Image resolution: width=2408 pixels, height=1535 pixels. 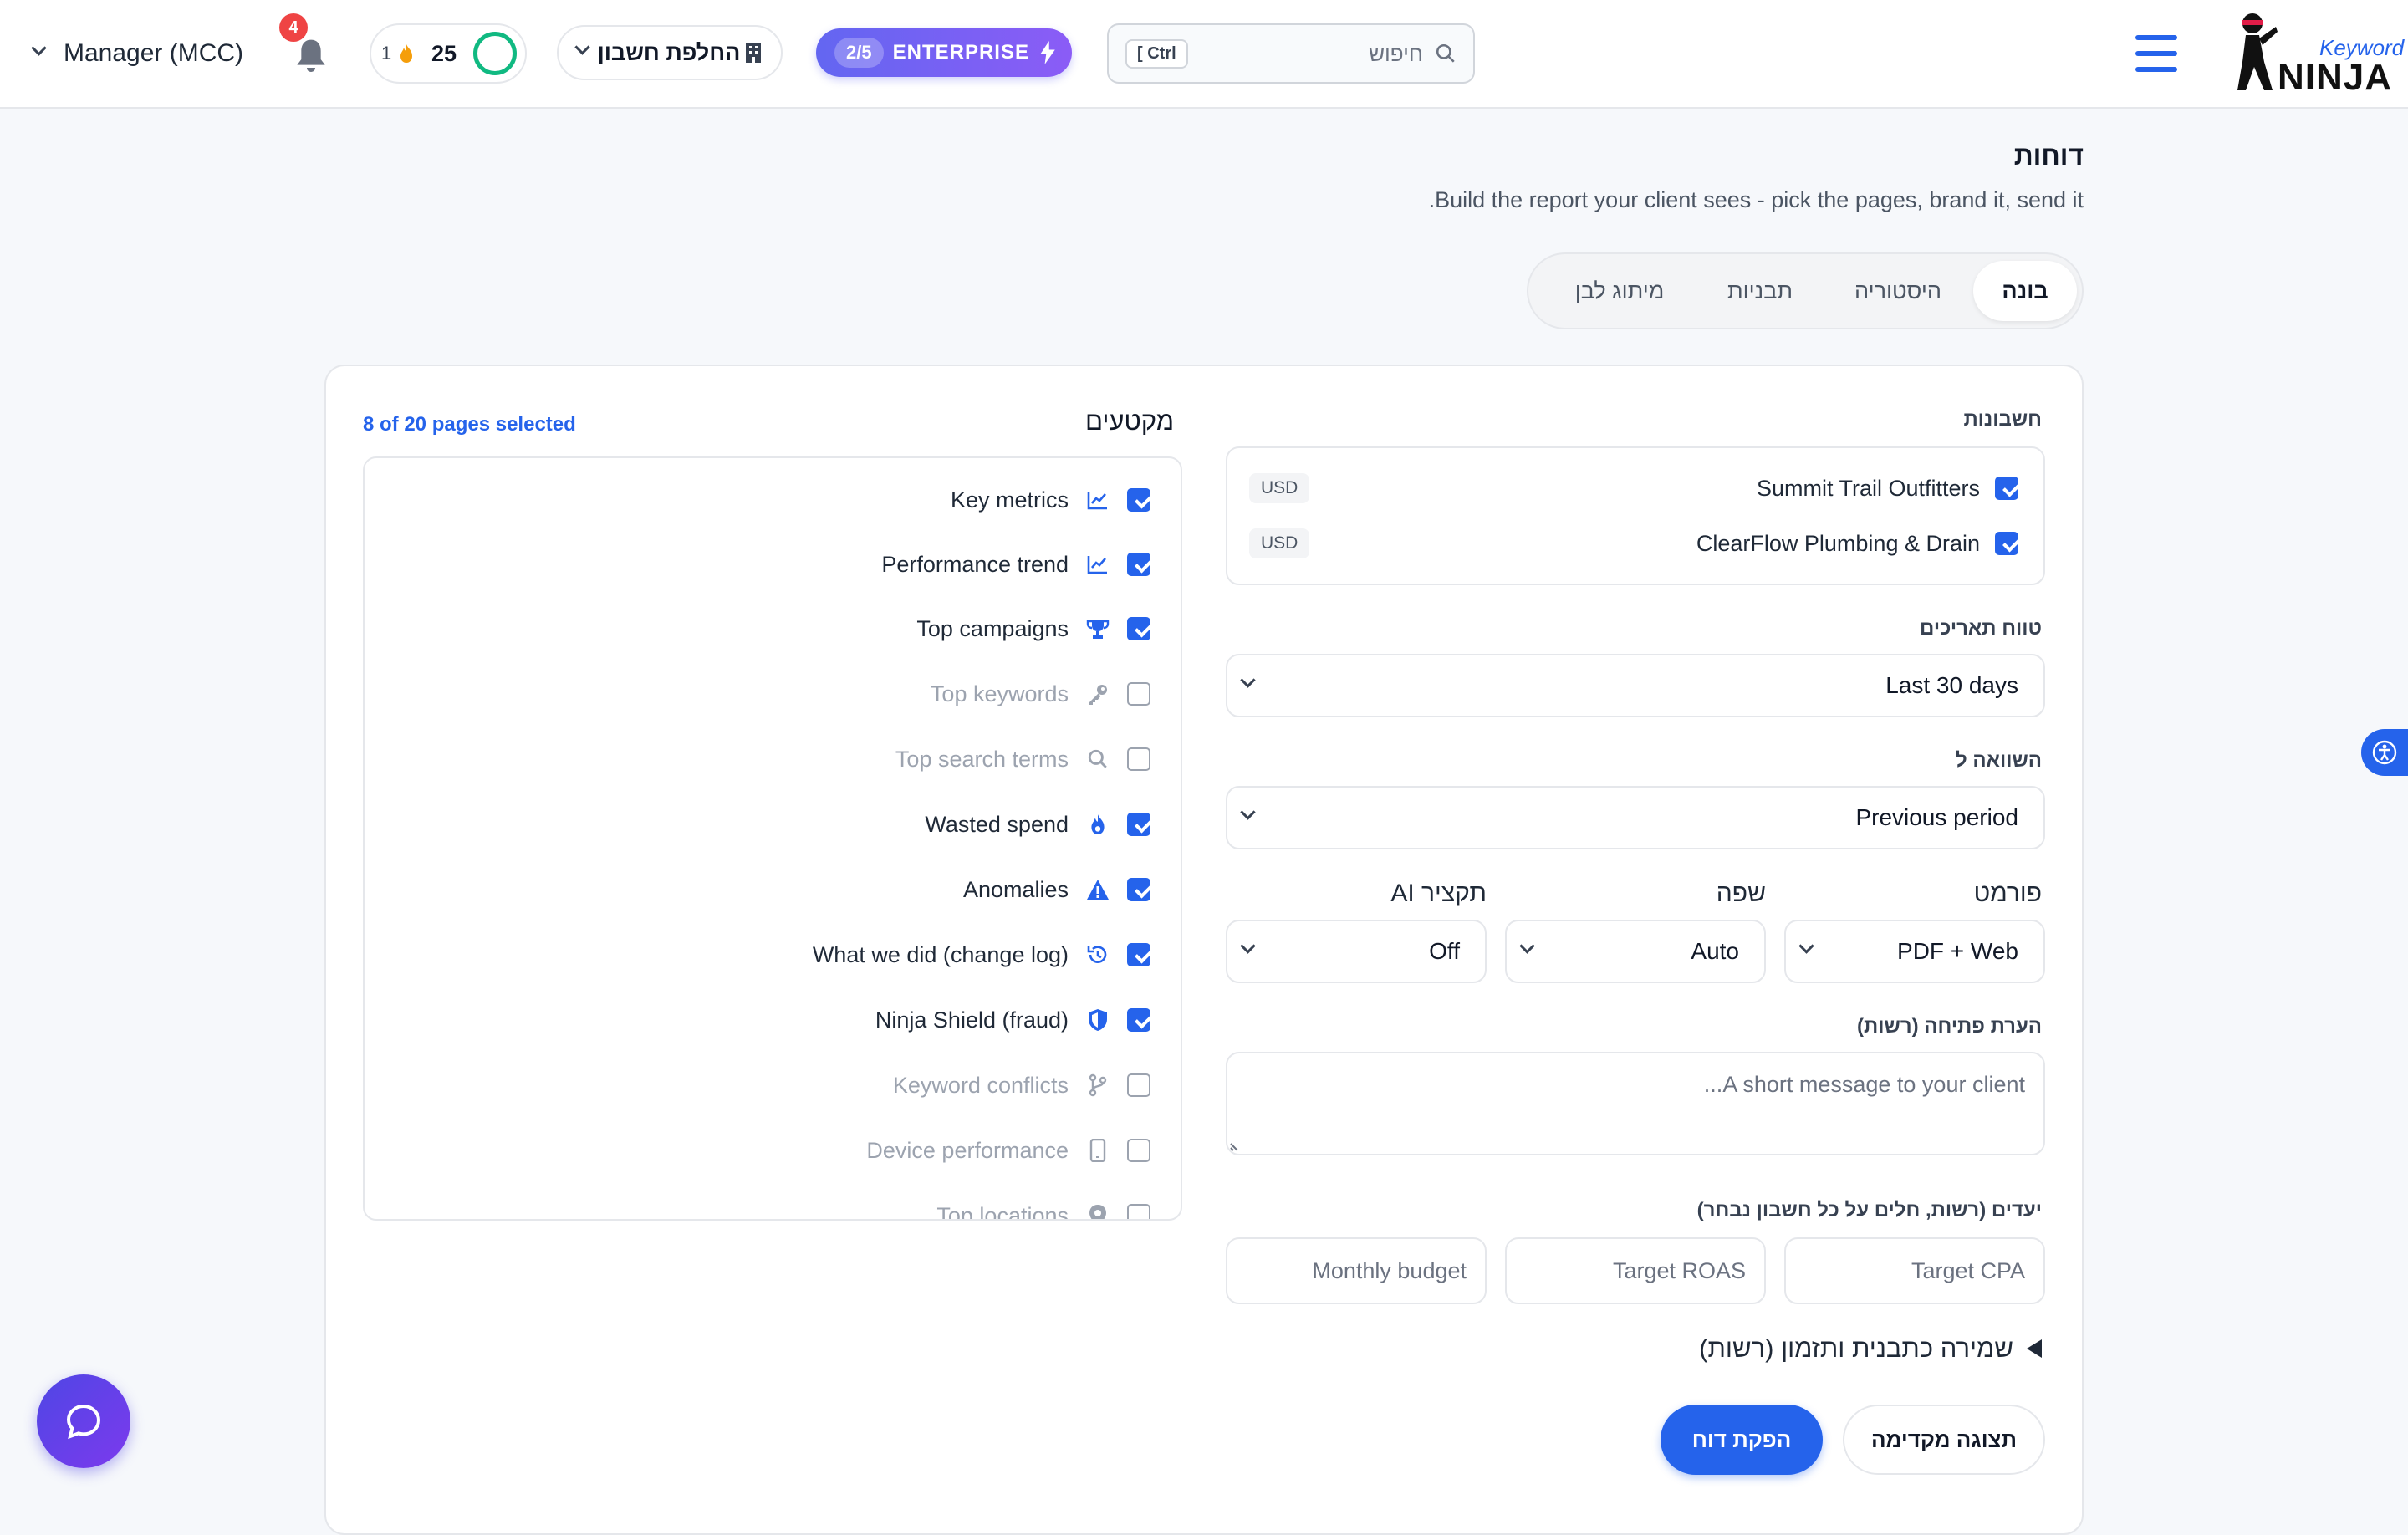 What do you see at coordinates (1715, 951) in the screenshot?
I see `language-value: Auto` at bounding box center [1715, 951].